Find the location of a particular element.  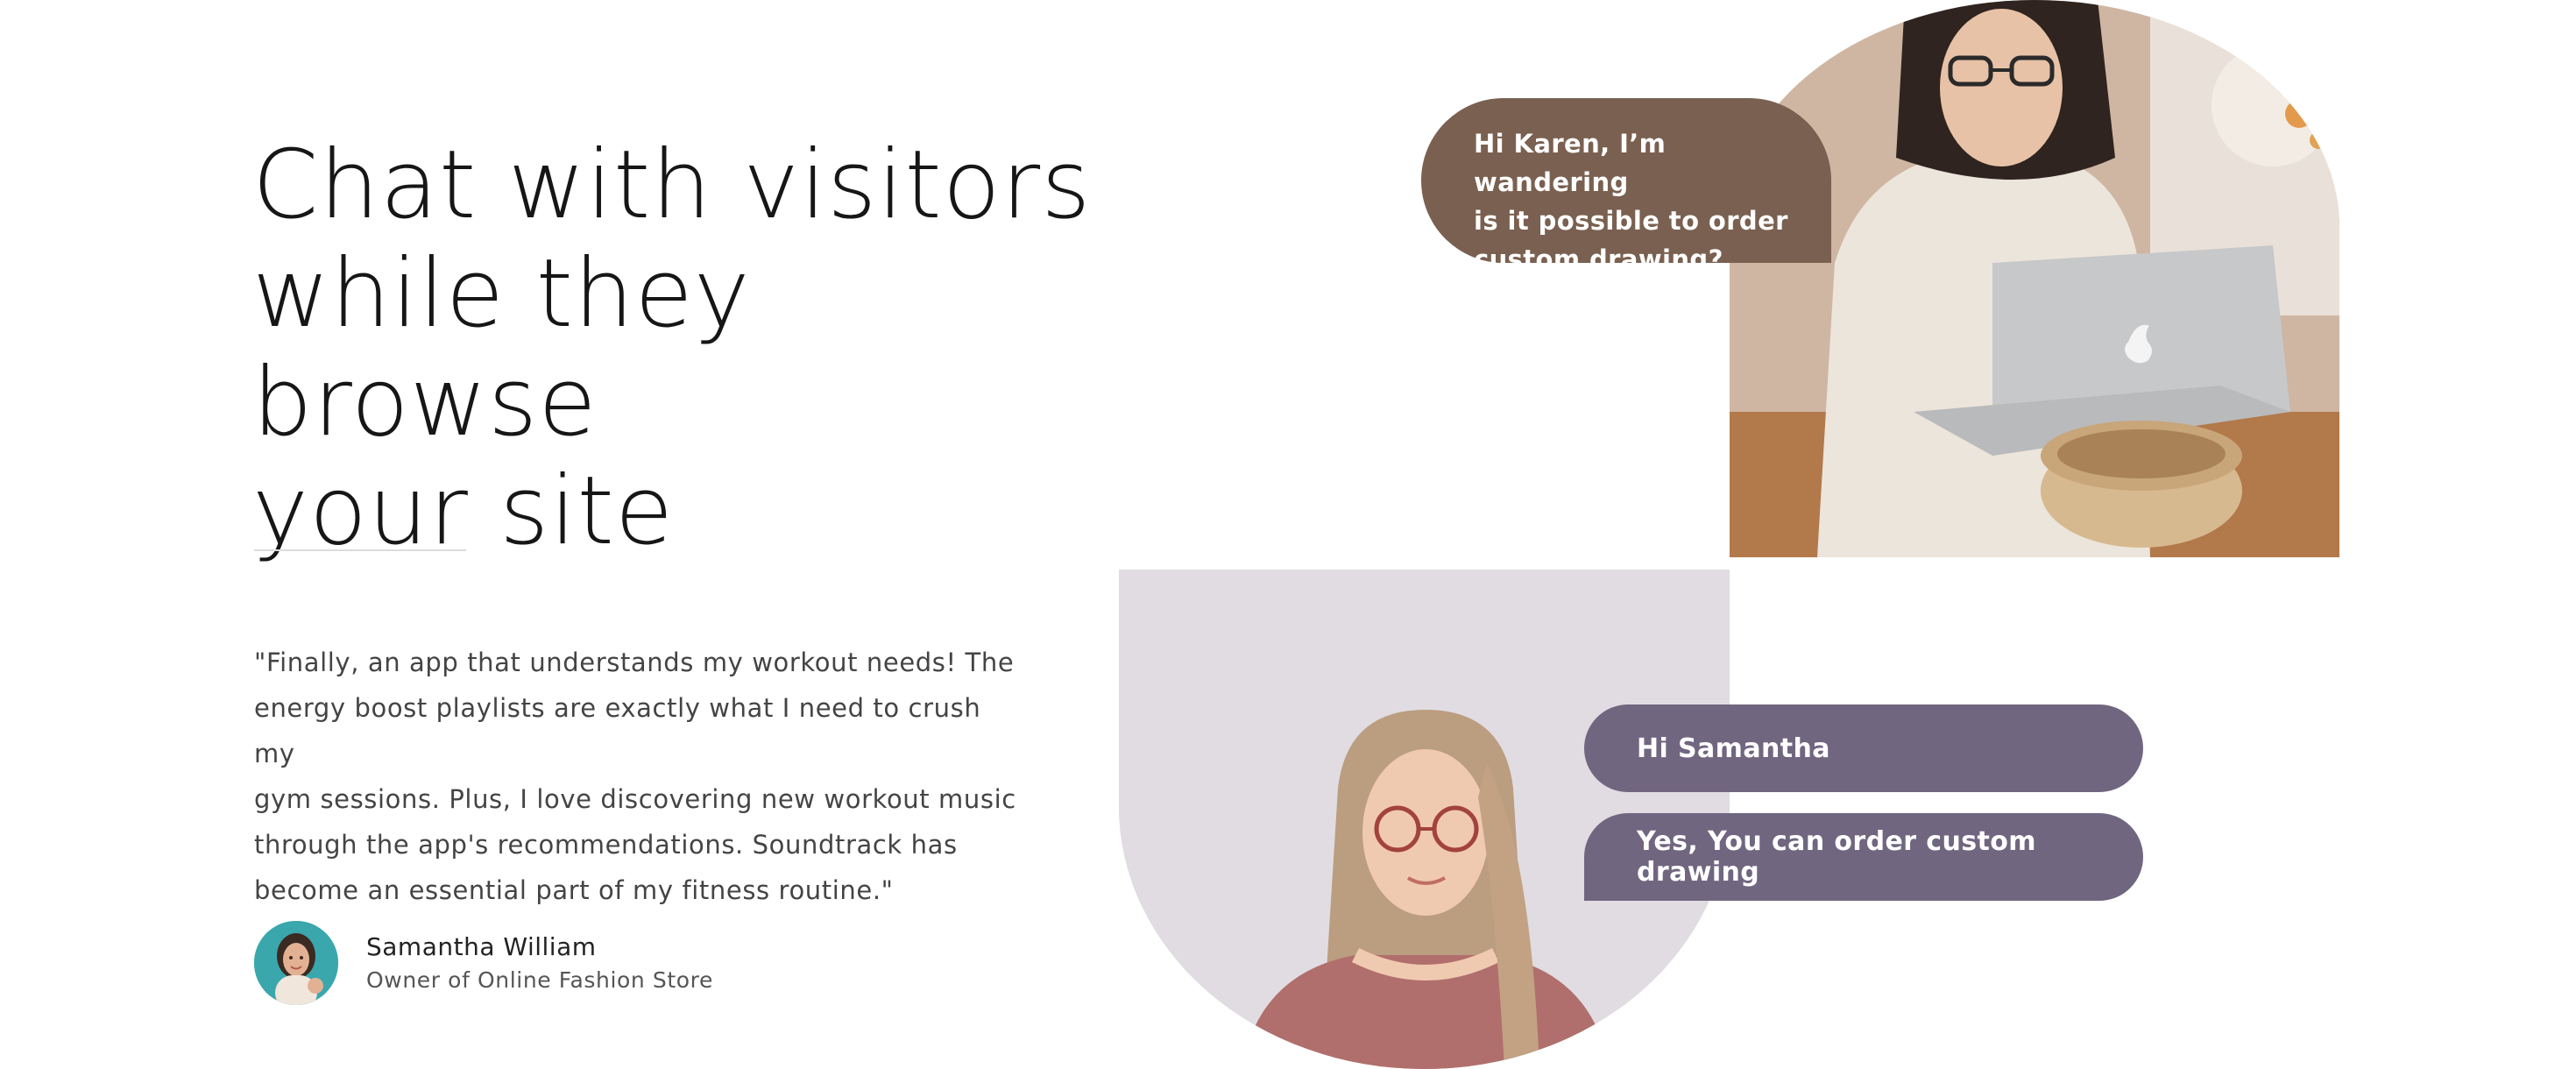

author-role: Owner of Online Fashion Store is located at coordinates (539, 980).